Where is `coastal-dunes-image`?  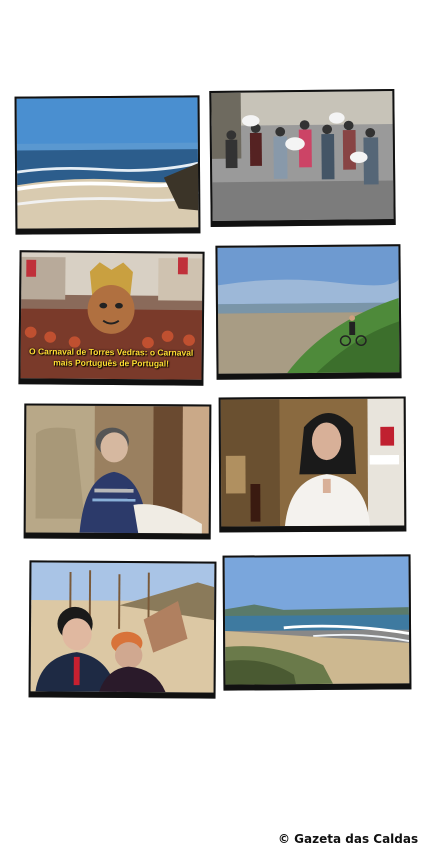 coastal-dunes-image is located at coordinates (317, 620).